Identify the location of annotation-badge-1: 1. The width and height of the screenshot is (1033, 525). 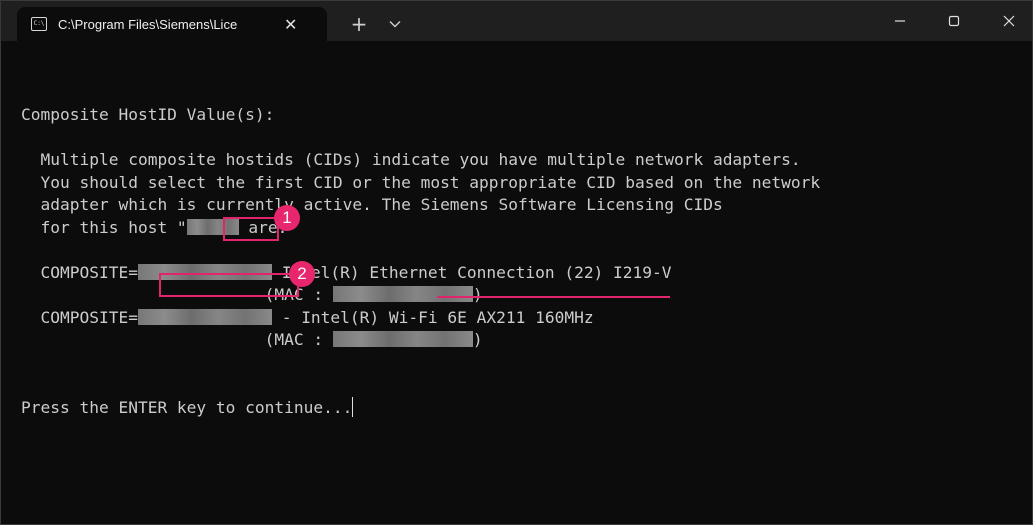
(287, 218).